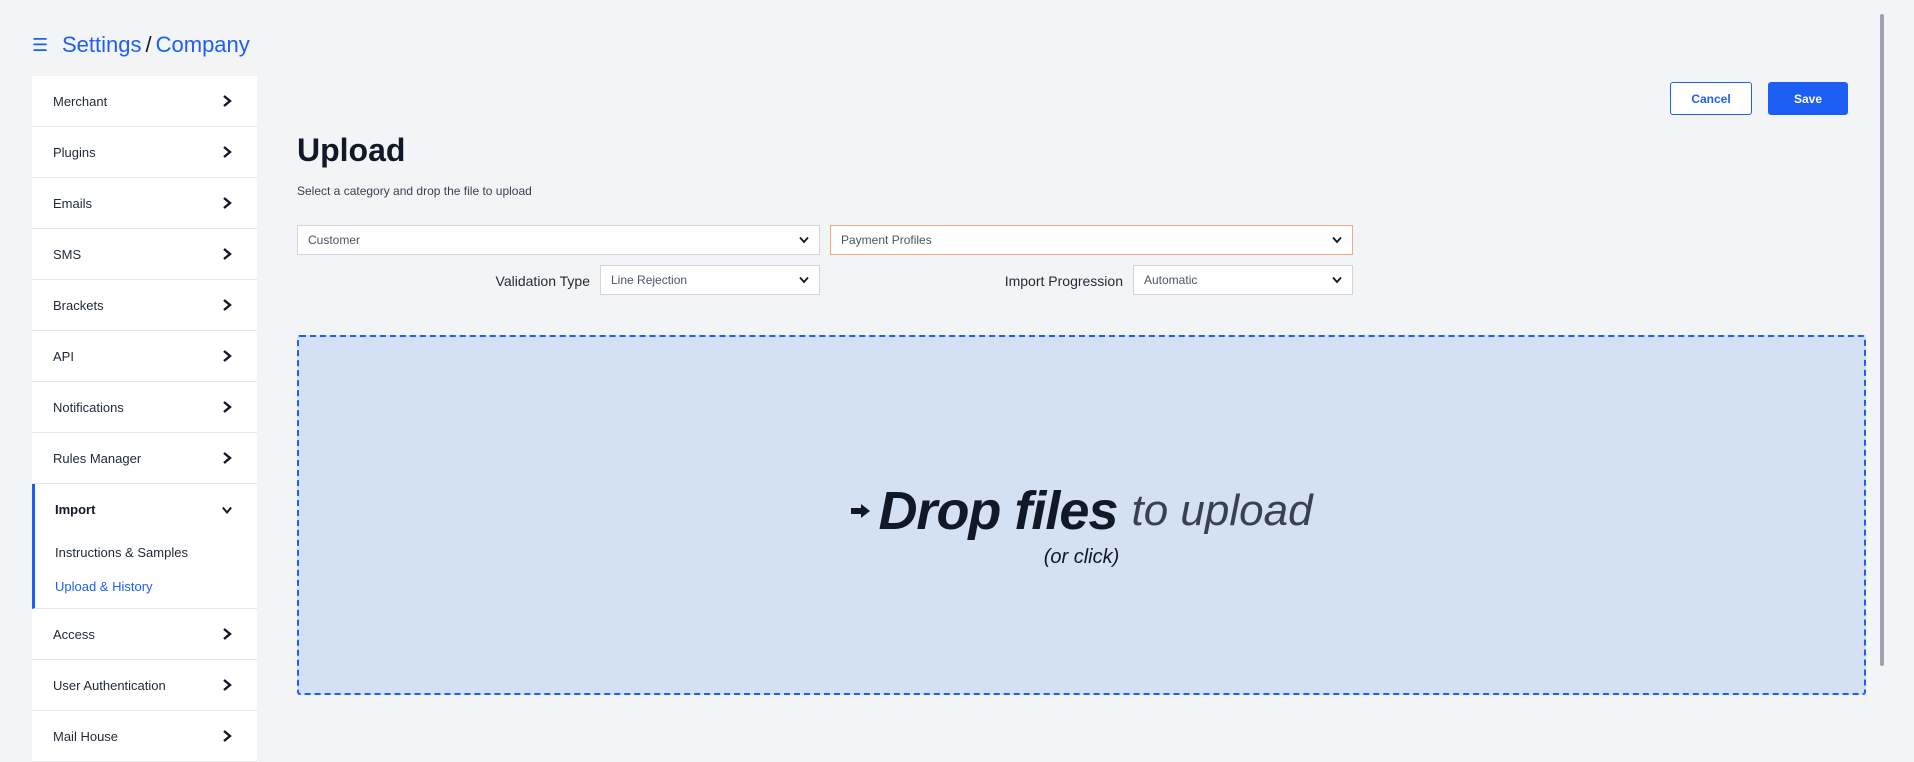 The width and height of the screenshot is (1914, 762). What do you see at coordinates (74, 152) in the screenshot?
I see `sidebar-item-label: Plugins` at bounding box center [74, 152].